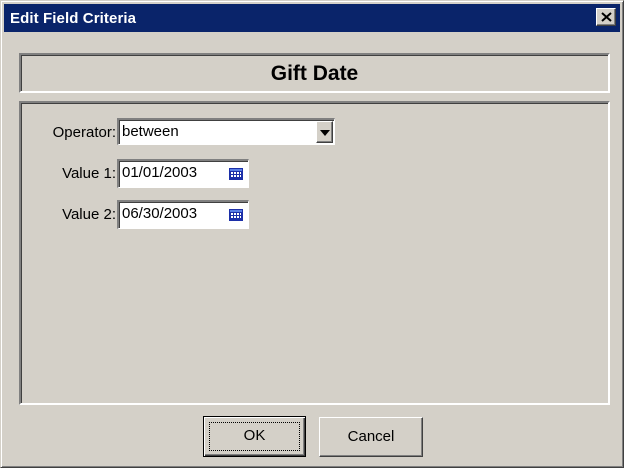 The width and height of the screenshot is (624, 468). I want to click on title-bar: Edit Field Criteria, so click(312, 18).